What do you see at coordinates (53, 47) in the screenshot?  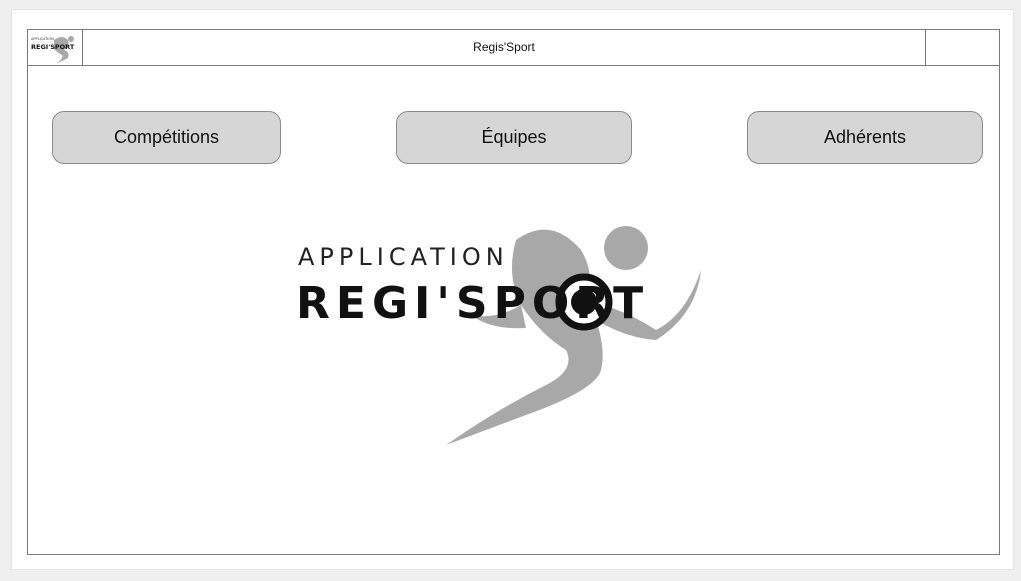 I see `svg-text: REGI'SPORT` at bounding box center [53, 47].